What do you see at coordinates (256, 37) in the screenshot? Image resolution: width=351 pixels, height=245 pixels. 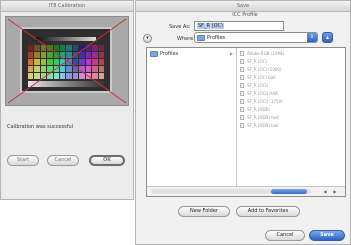 I see `where-popup: Profiles ⇕` at bounding box center [256, 37].